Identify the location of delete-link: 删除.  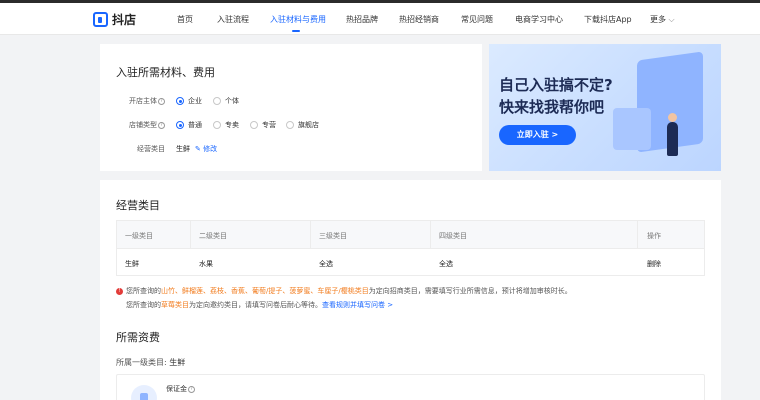
(654, 264).